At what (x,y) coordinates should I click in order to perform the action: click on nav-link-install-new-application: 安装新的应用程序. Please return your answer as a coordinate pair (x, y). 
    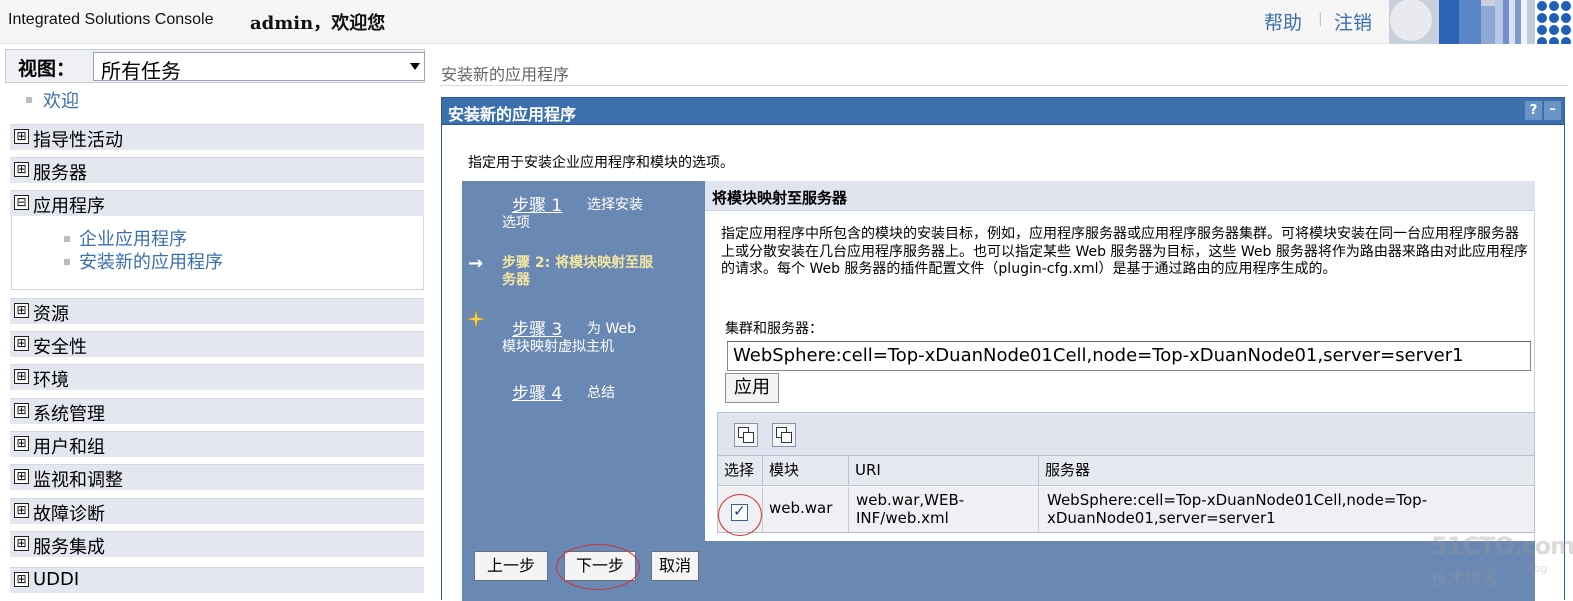
    Looking at the image, I should click on (151, 261).